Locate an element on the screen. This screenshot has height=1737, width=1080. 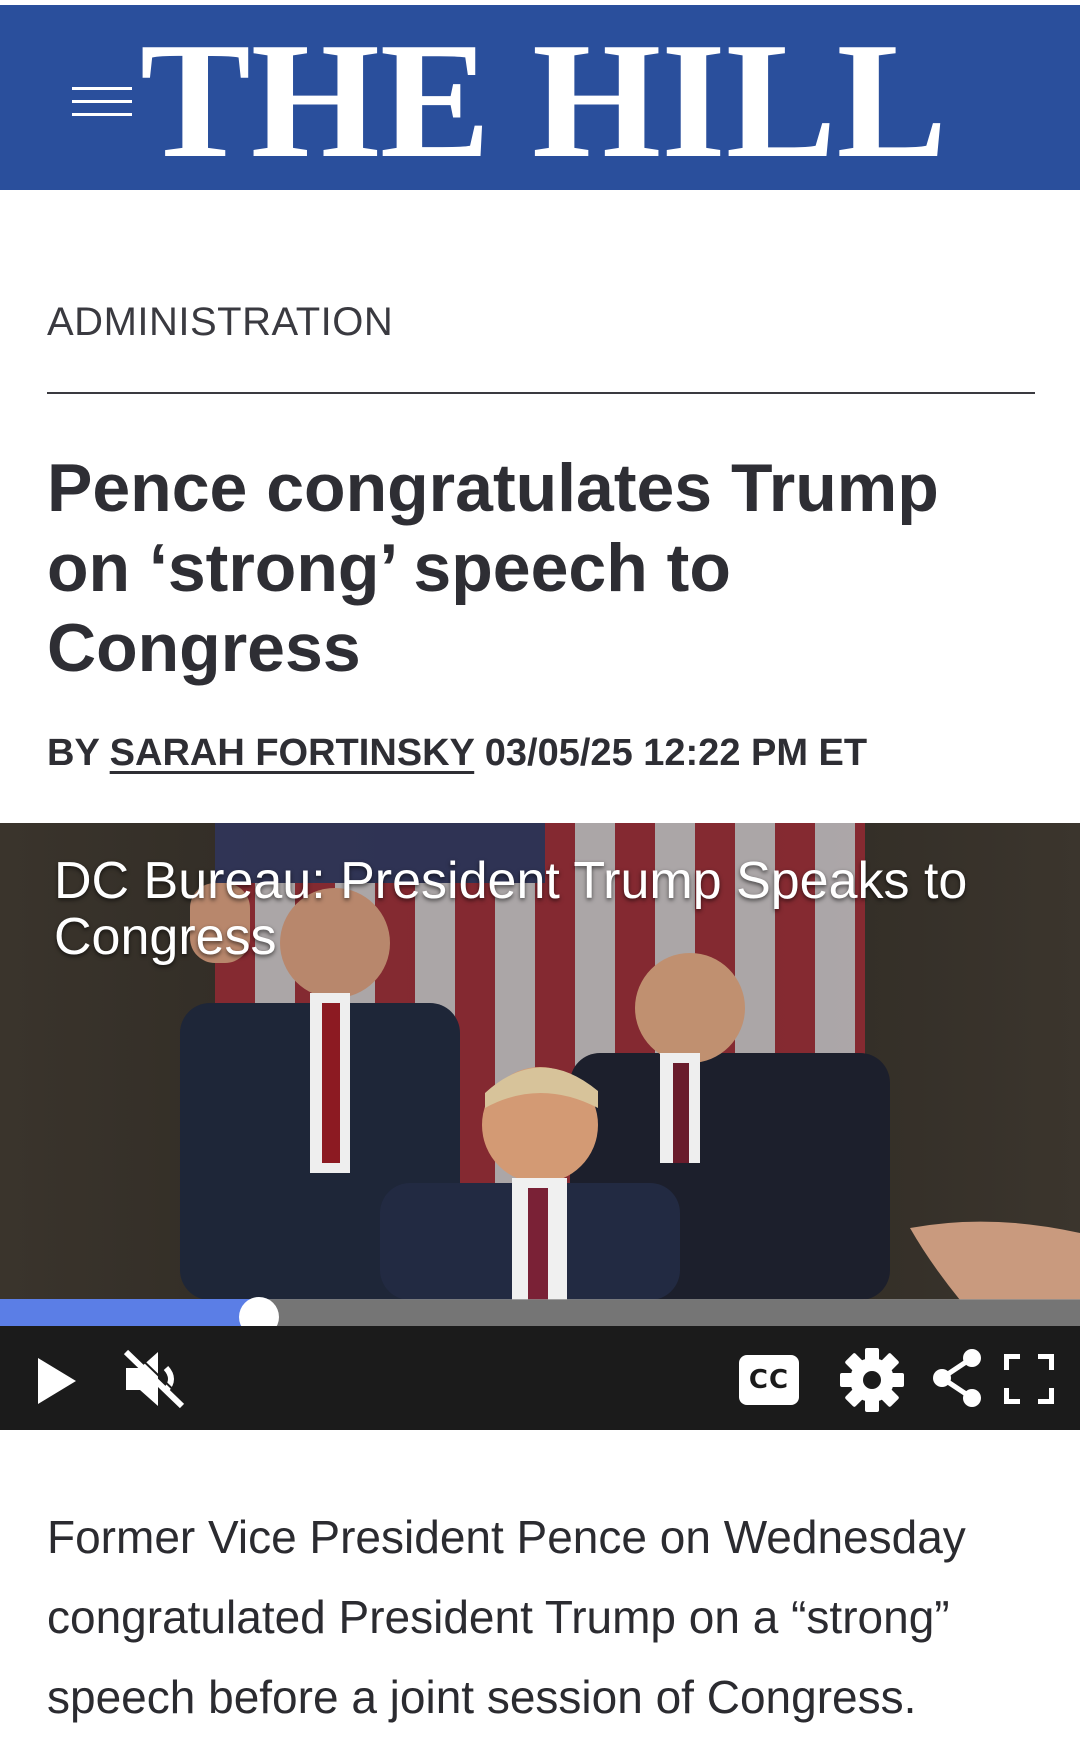
play-icon is located at coordinates (57, 1381).